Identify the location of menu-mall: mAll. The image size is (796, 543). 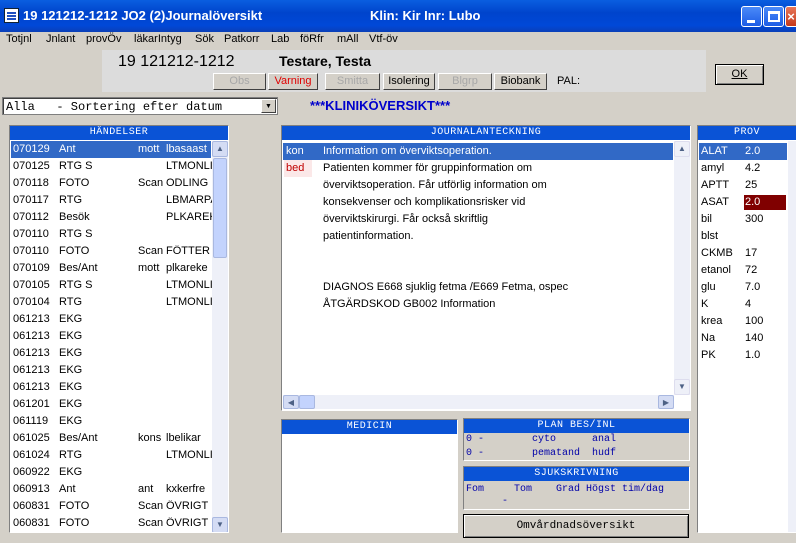
(347, 39).